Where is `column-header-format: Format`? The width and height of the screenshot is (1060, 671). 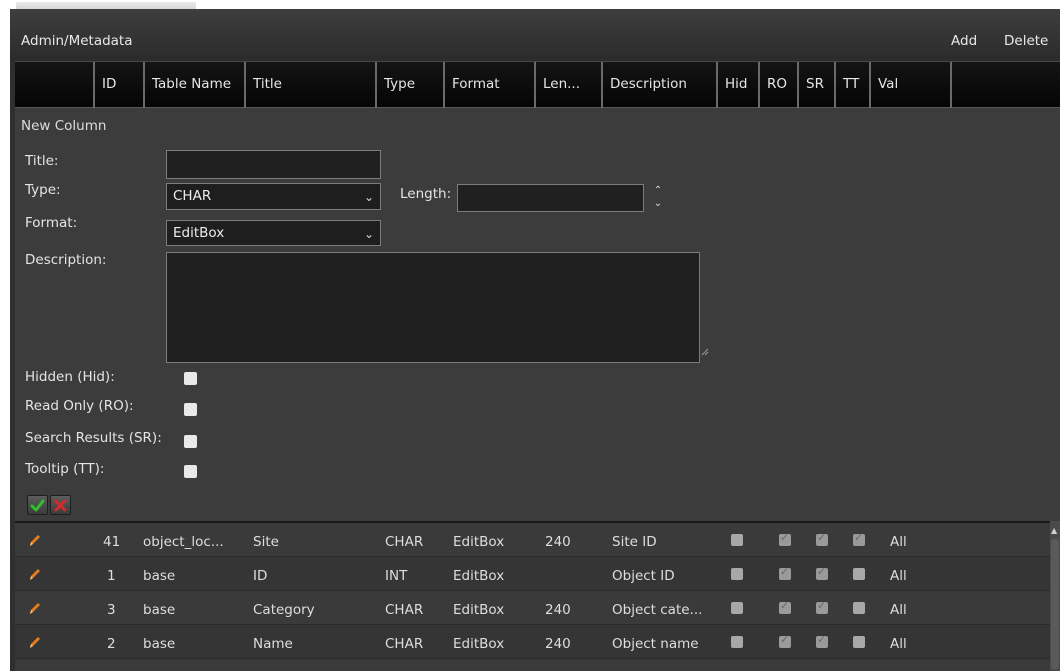
column-header-format: Format is located at coordinates (490, 85).